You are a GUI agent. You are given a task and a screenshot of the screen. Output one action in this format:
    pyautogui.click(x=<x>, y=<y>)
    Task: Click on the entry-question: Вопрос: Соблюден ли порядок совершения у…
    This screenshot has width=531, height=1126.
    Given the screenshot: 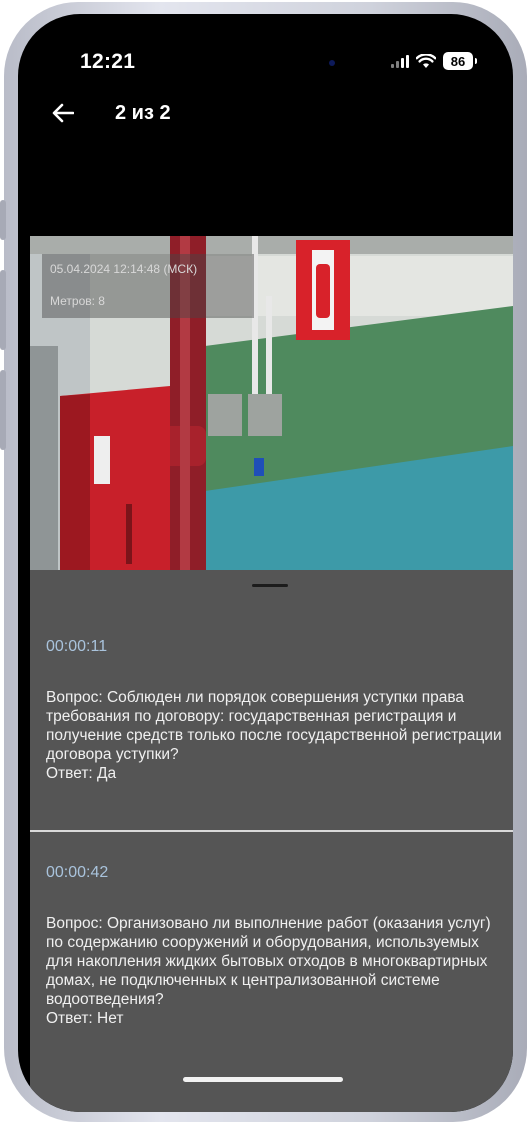 What is the action you would take?
    pyautogui.click(x=274, y=726)
    